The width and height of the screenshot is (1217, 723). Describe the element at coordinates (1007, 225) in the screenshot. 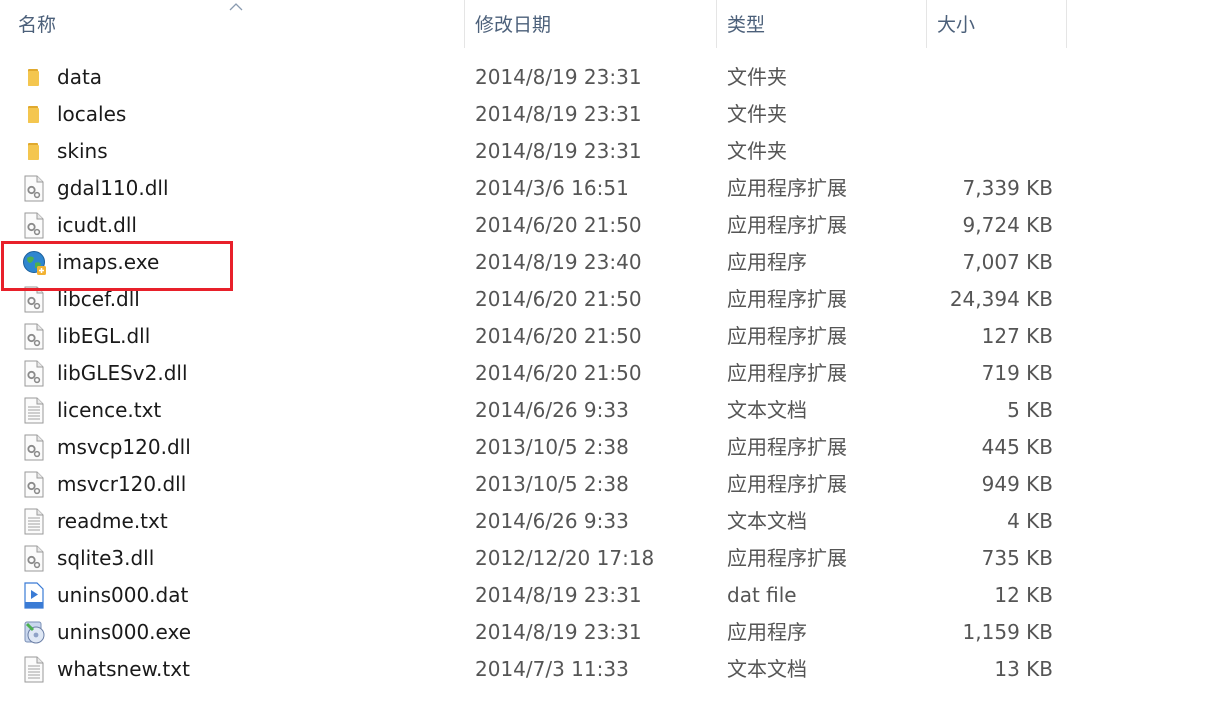

I see `file-size: 9,724 KB` at that location.